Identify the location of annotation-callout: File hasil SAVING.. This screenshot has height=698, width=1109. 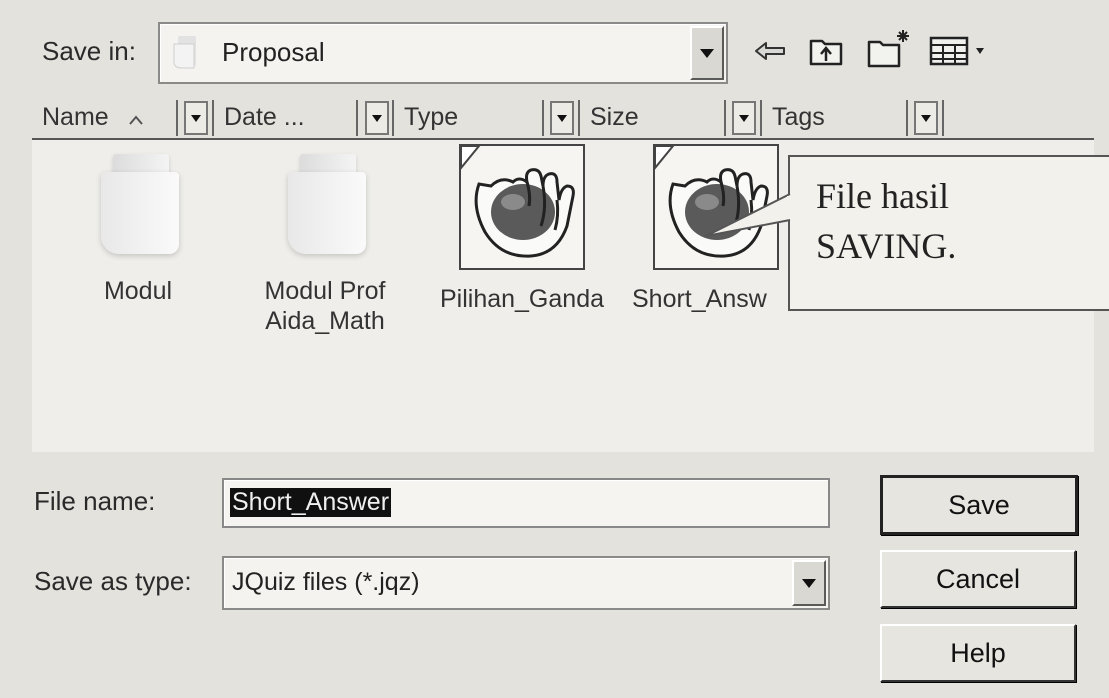
(948, 233).